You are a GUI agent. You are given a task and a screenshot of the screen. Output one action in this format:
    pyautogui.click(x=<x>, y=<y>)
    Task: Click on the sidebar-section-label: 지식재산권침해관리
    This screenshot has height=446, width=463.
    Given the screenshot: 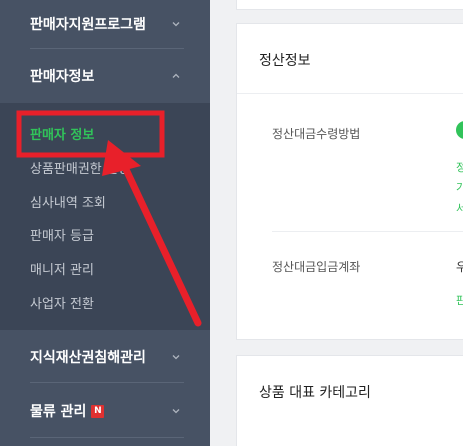 What is the action you would take?
    pyautogui.click(x=88, y=358)
    